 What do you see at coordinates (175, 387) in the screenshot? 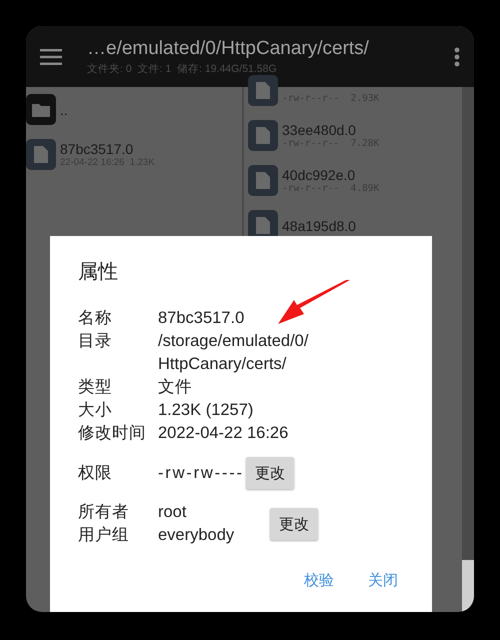
I see `property-value: 文件` at bounding box center [175, 387].